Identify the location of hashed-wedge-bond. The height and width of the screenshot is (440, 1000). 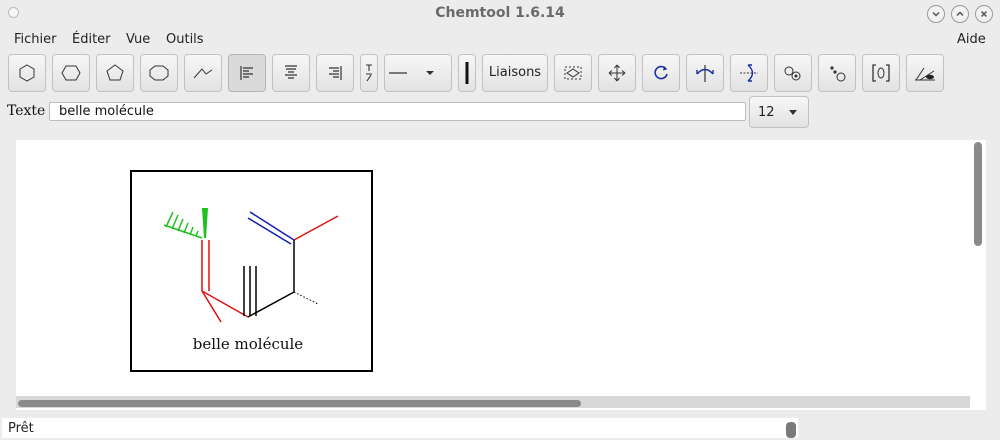
(183, 225).